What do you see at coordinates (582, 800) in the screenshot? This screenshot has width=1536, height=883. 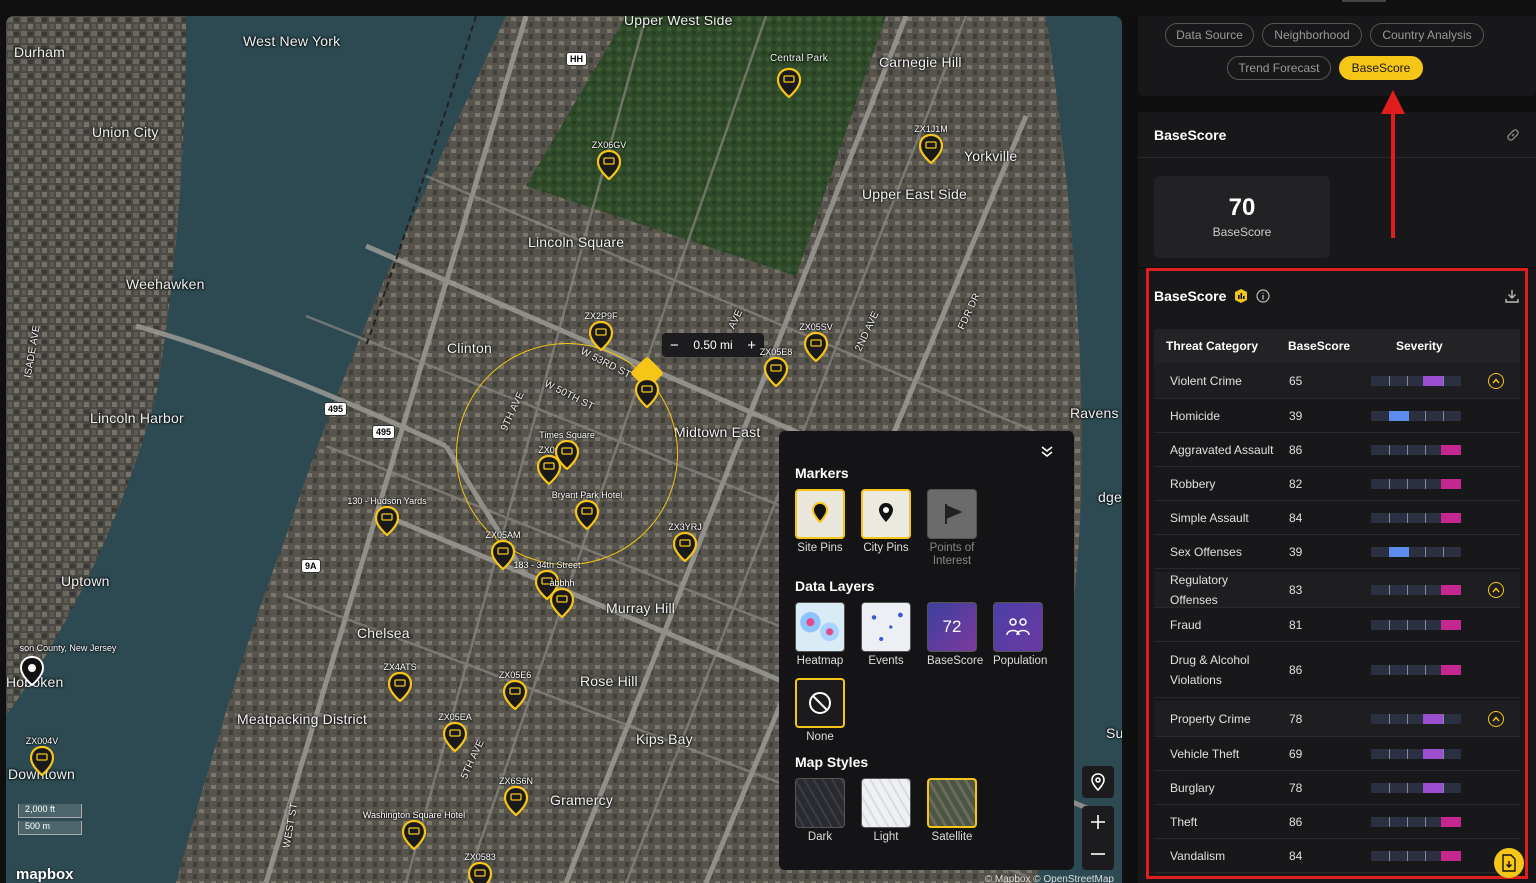 I see `map-label: Gramercy` at bounding box center [582, 800].